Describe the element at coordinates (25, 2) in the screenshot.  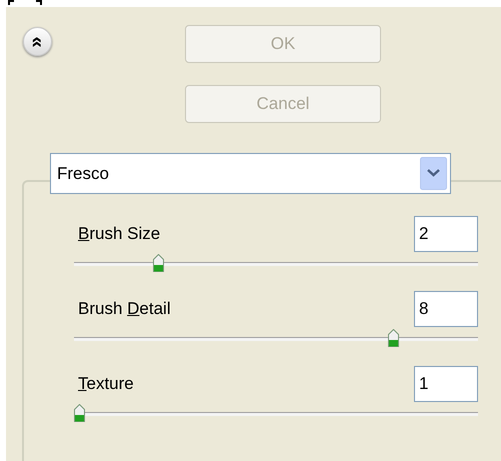
I see `bracket-icon` at that location.